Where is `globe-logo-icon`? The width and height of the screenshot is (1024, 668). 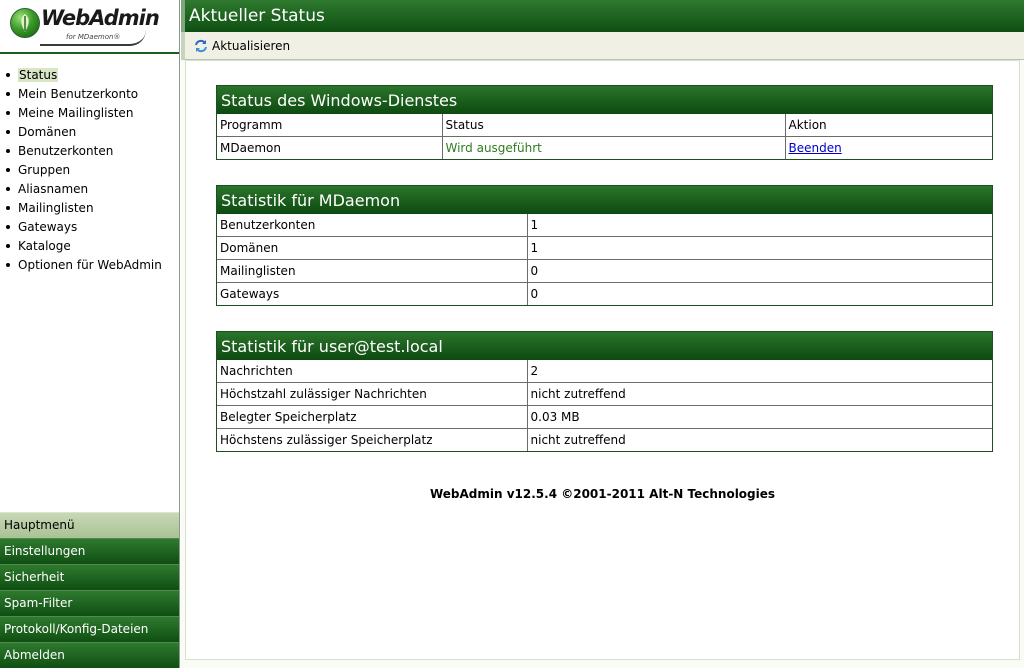
globe-logo-icon is located at coordinates (25, 23).